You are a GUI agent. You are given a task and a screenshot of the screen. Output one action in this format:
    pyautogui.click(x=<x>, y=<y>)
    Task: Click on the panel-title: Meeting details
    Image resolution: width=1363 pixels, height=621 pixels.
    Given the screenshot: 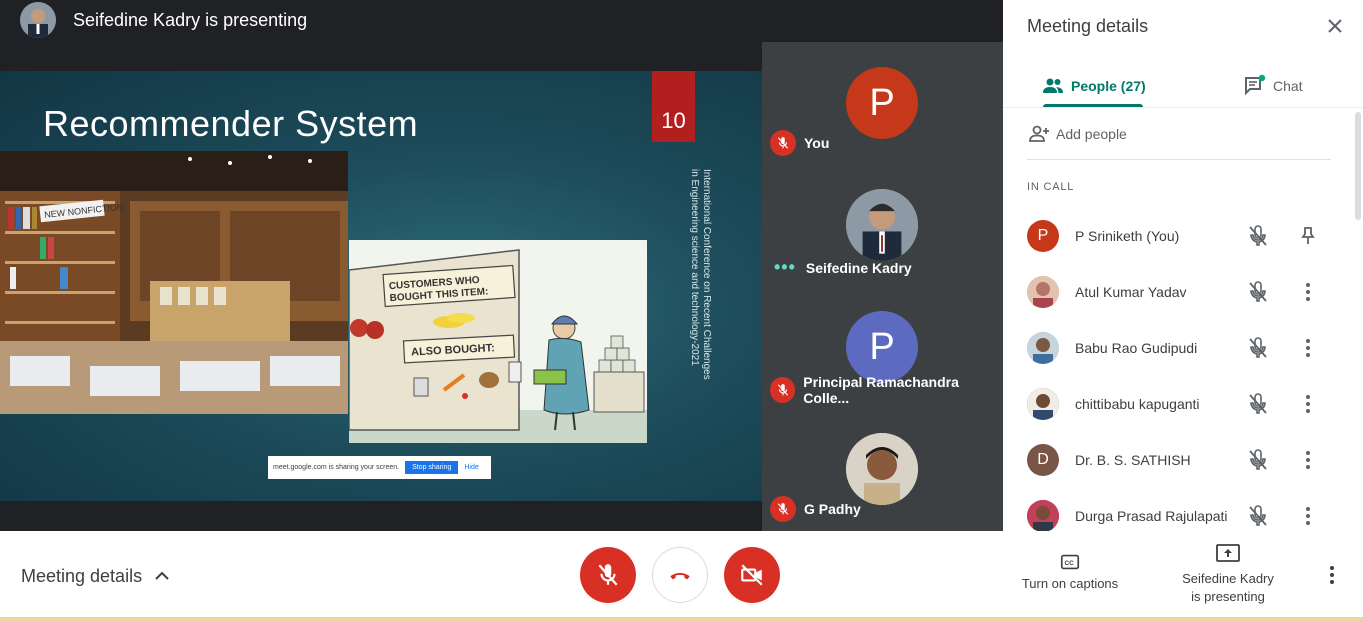 What is the action you would take?
    pyautogui.click(x=1088, y=26)
    